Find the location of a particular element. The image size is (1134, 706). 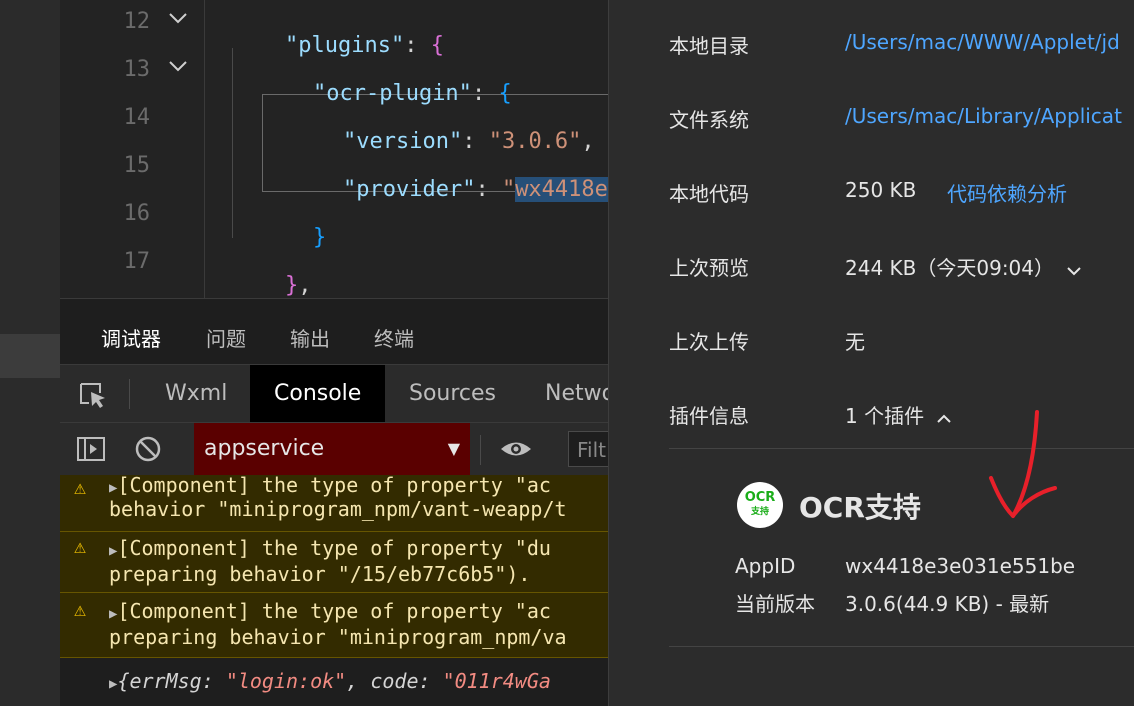

plugin-count-text: 1 个插件 is located at coordinates (885, 416).